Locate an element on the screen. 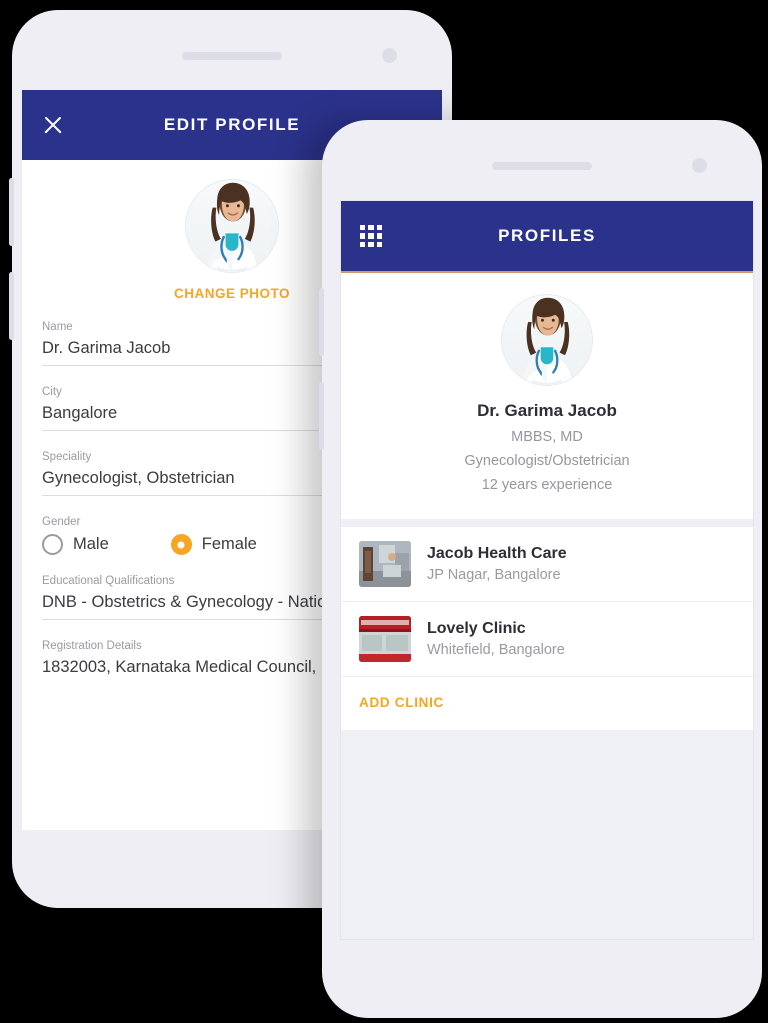 Image resolution: width=768 pixels, height=1023 pixels. clinic-address: Whitefield, Bangalore is located at coordinates (496, 650).